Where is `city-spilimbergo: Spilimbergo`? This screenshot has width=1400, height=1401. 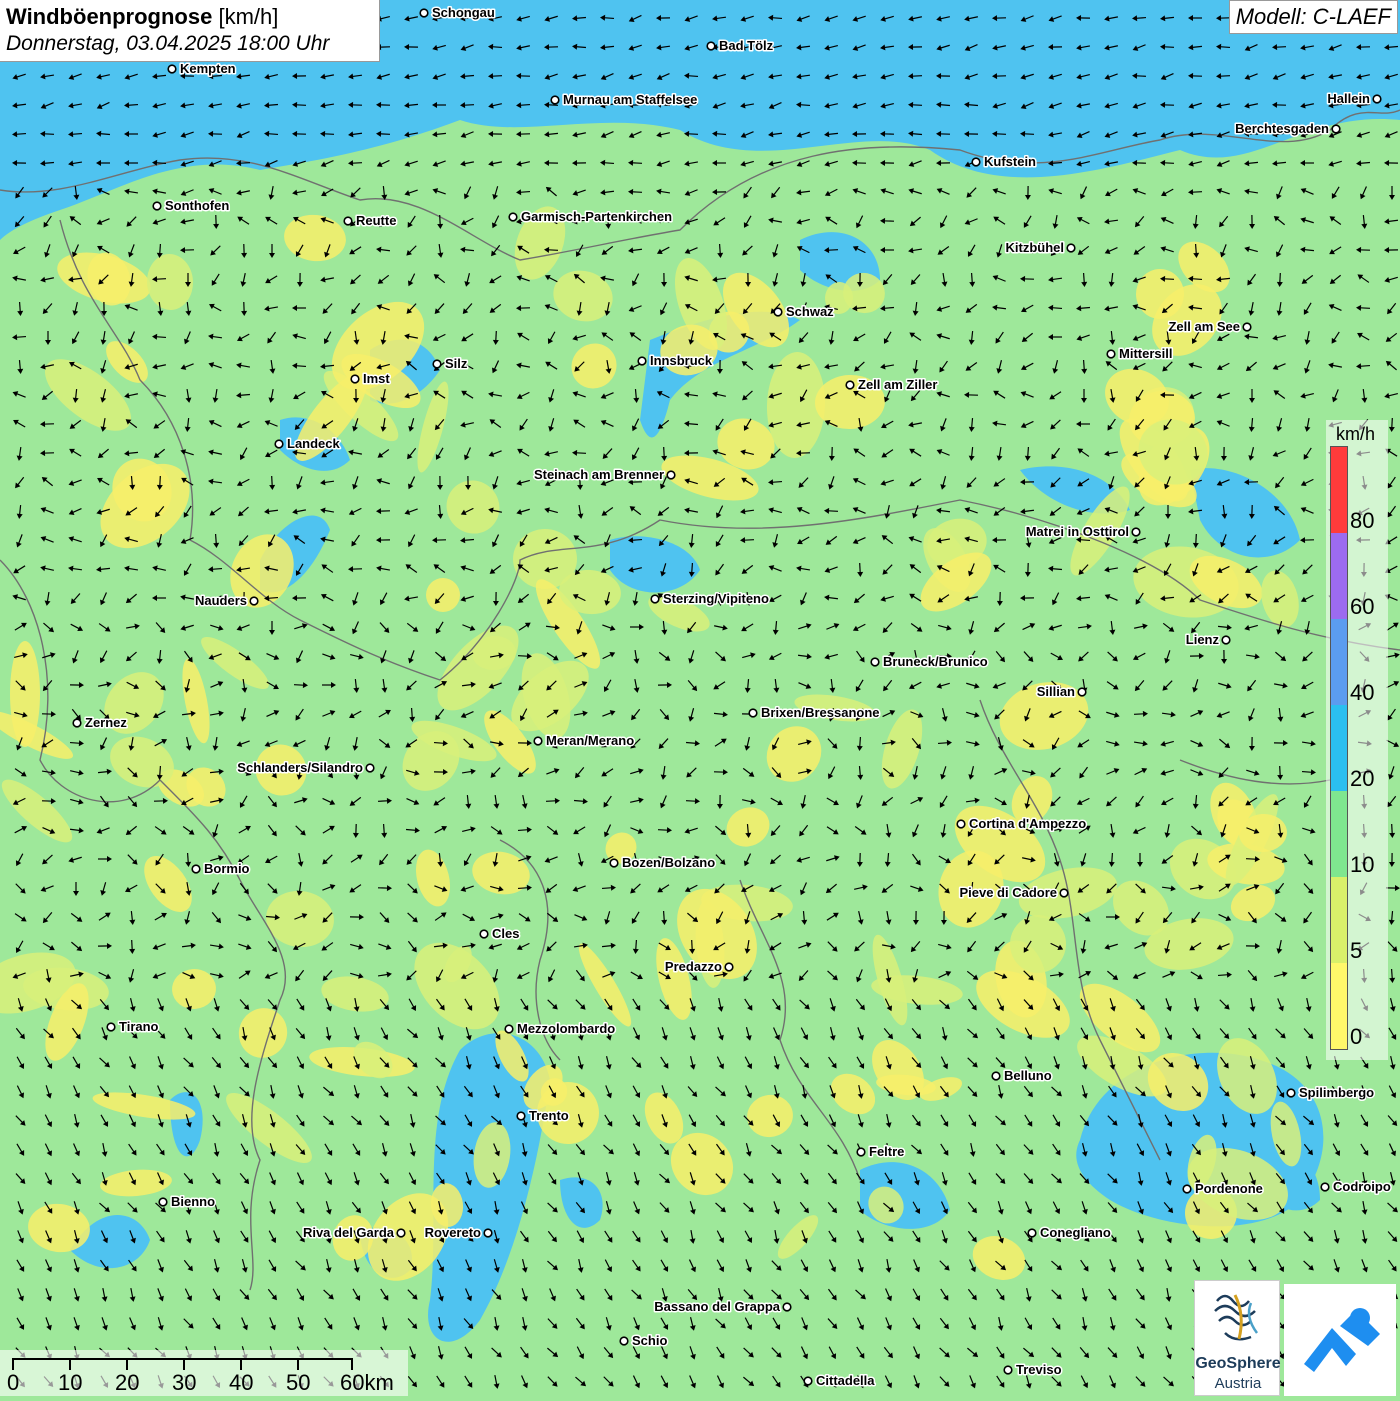 city-spilimbergo: Spilimbergo is located at coordinates (1330, 1092).